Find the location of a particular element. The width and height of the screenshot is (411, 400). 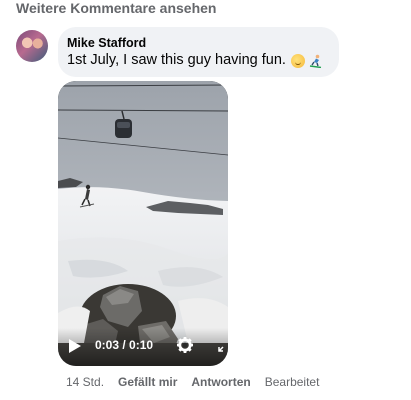

video-time: 0:03 / 0:10 is located at coordinates (124, 345).